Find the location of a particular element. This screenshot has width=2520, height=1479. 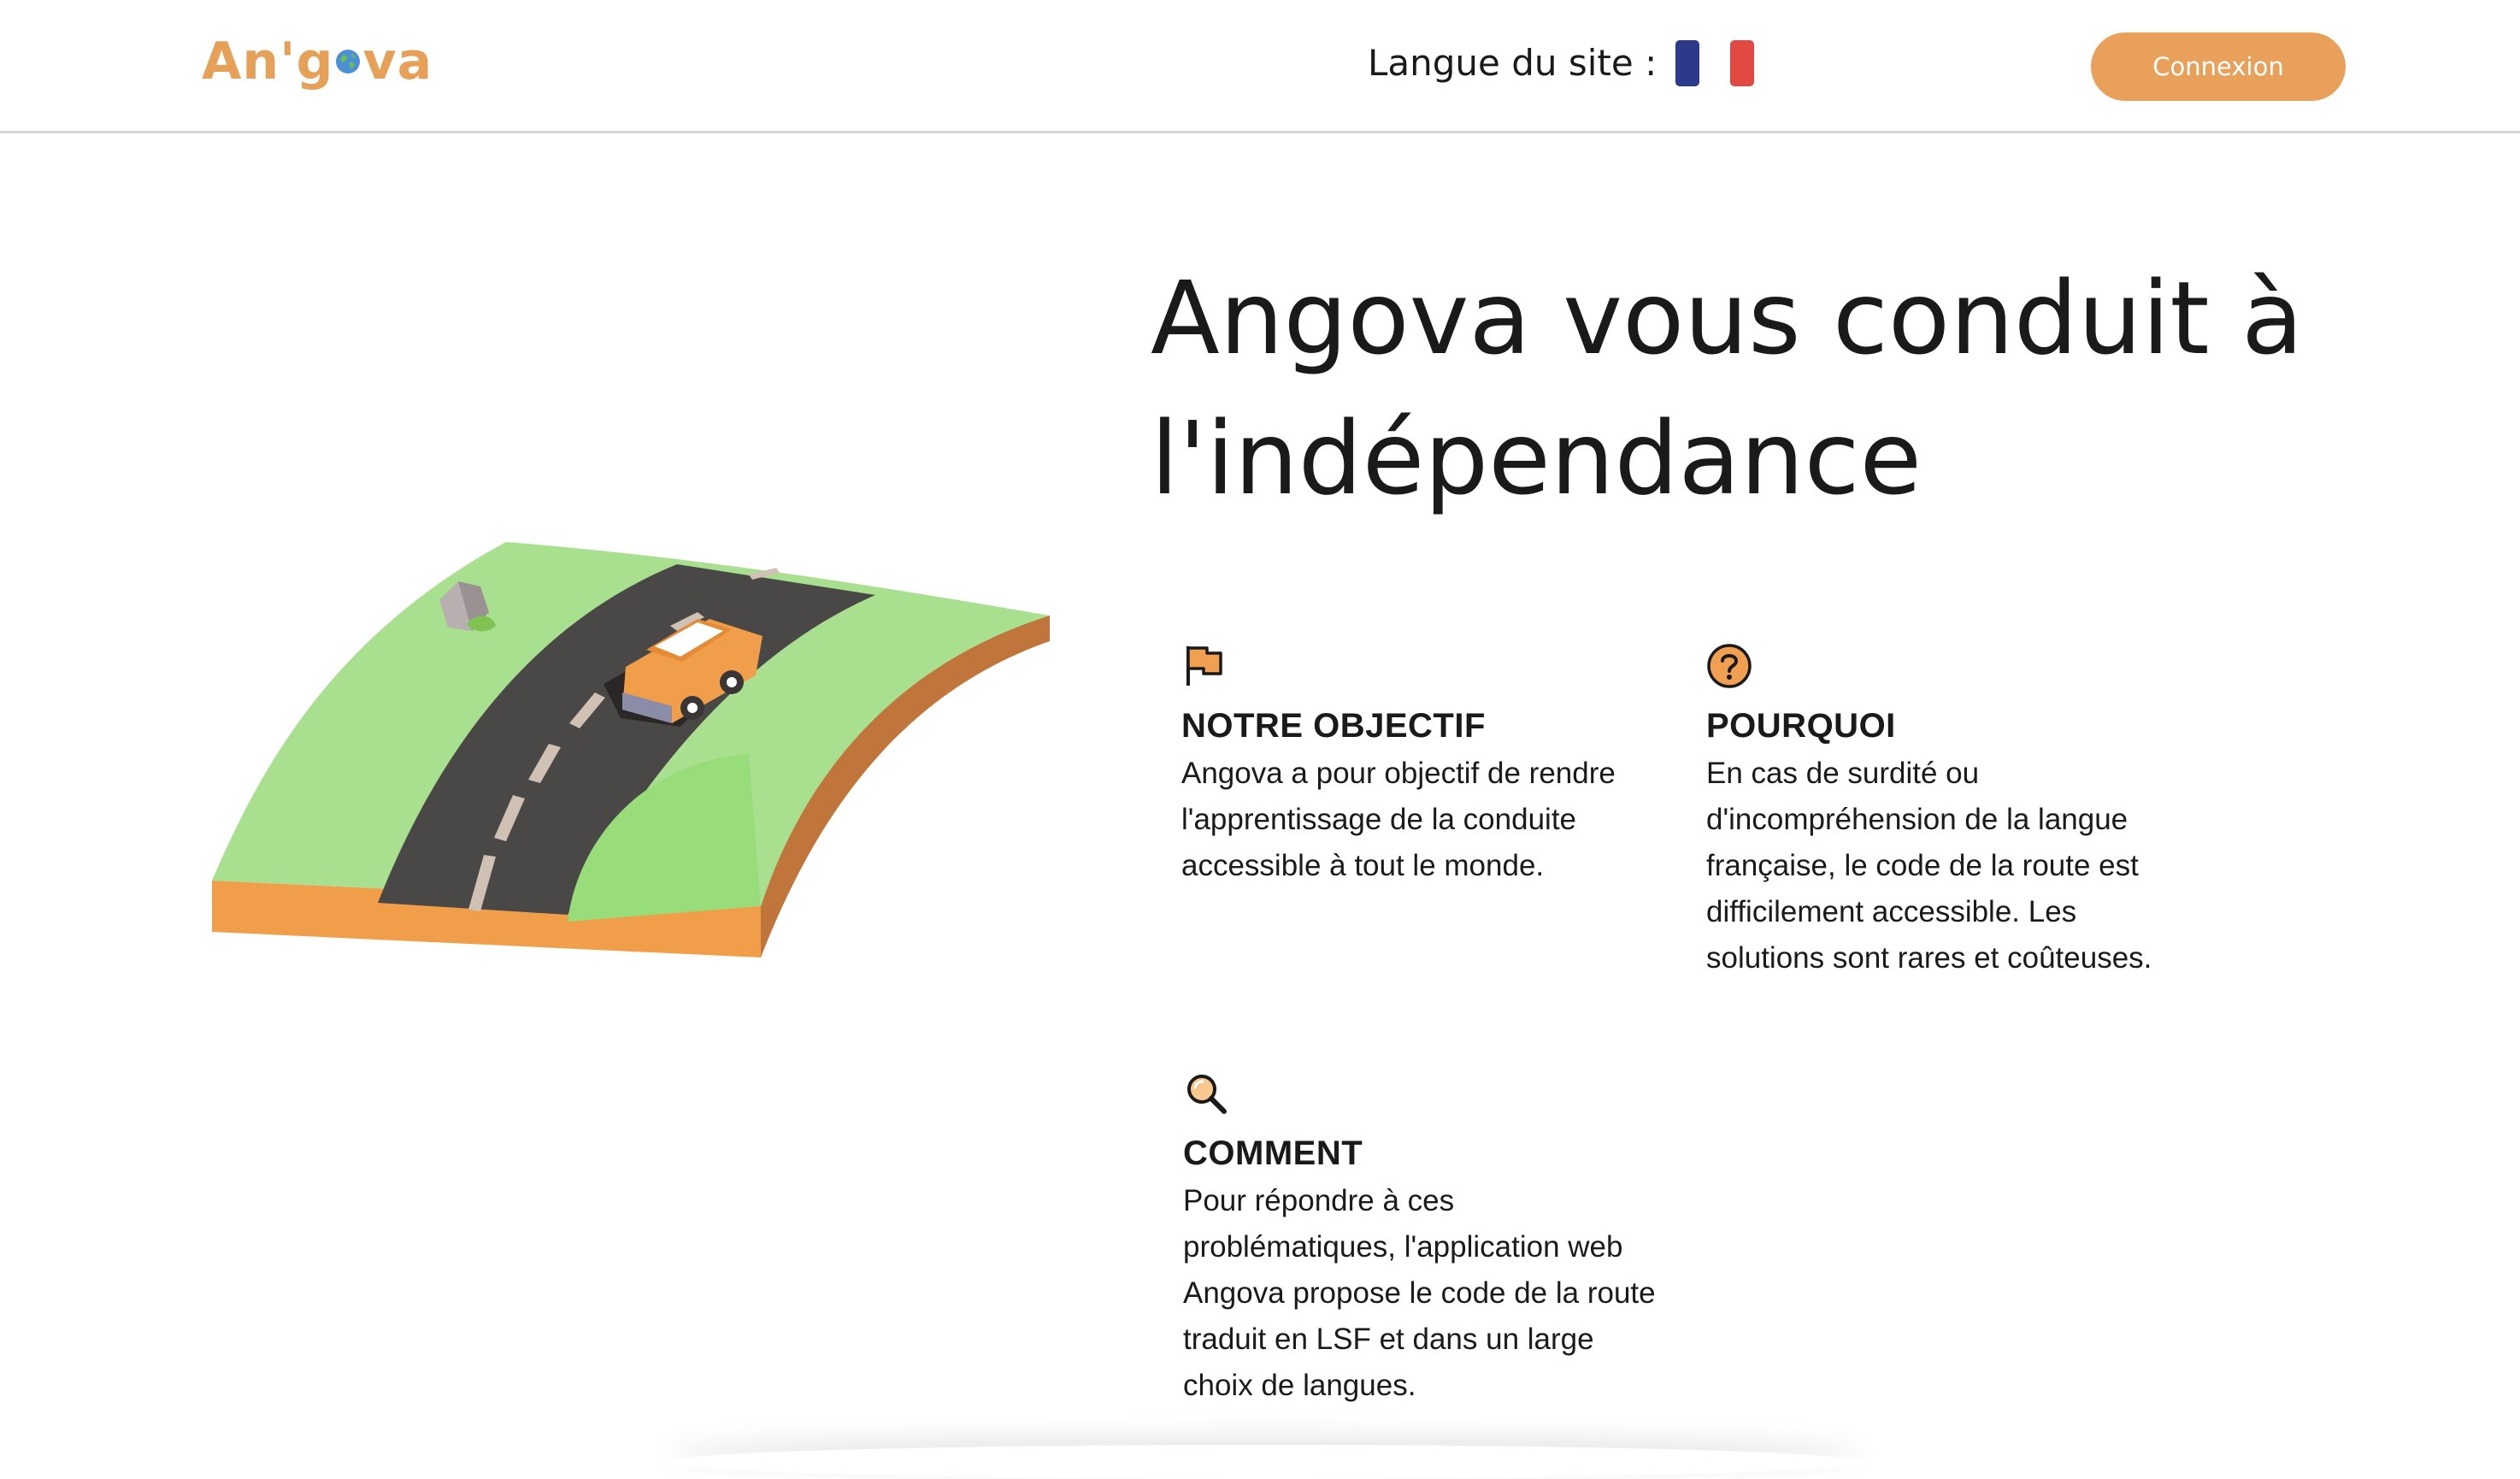

language-label: Langue du site : is located at coordinates (1512, 63).